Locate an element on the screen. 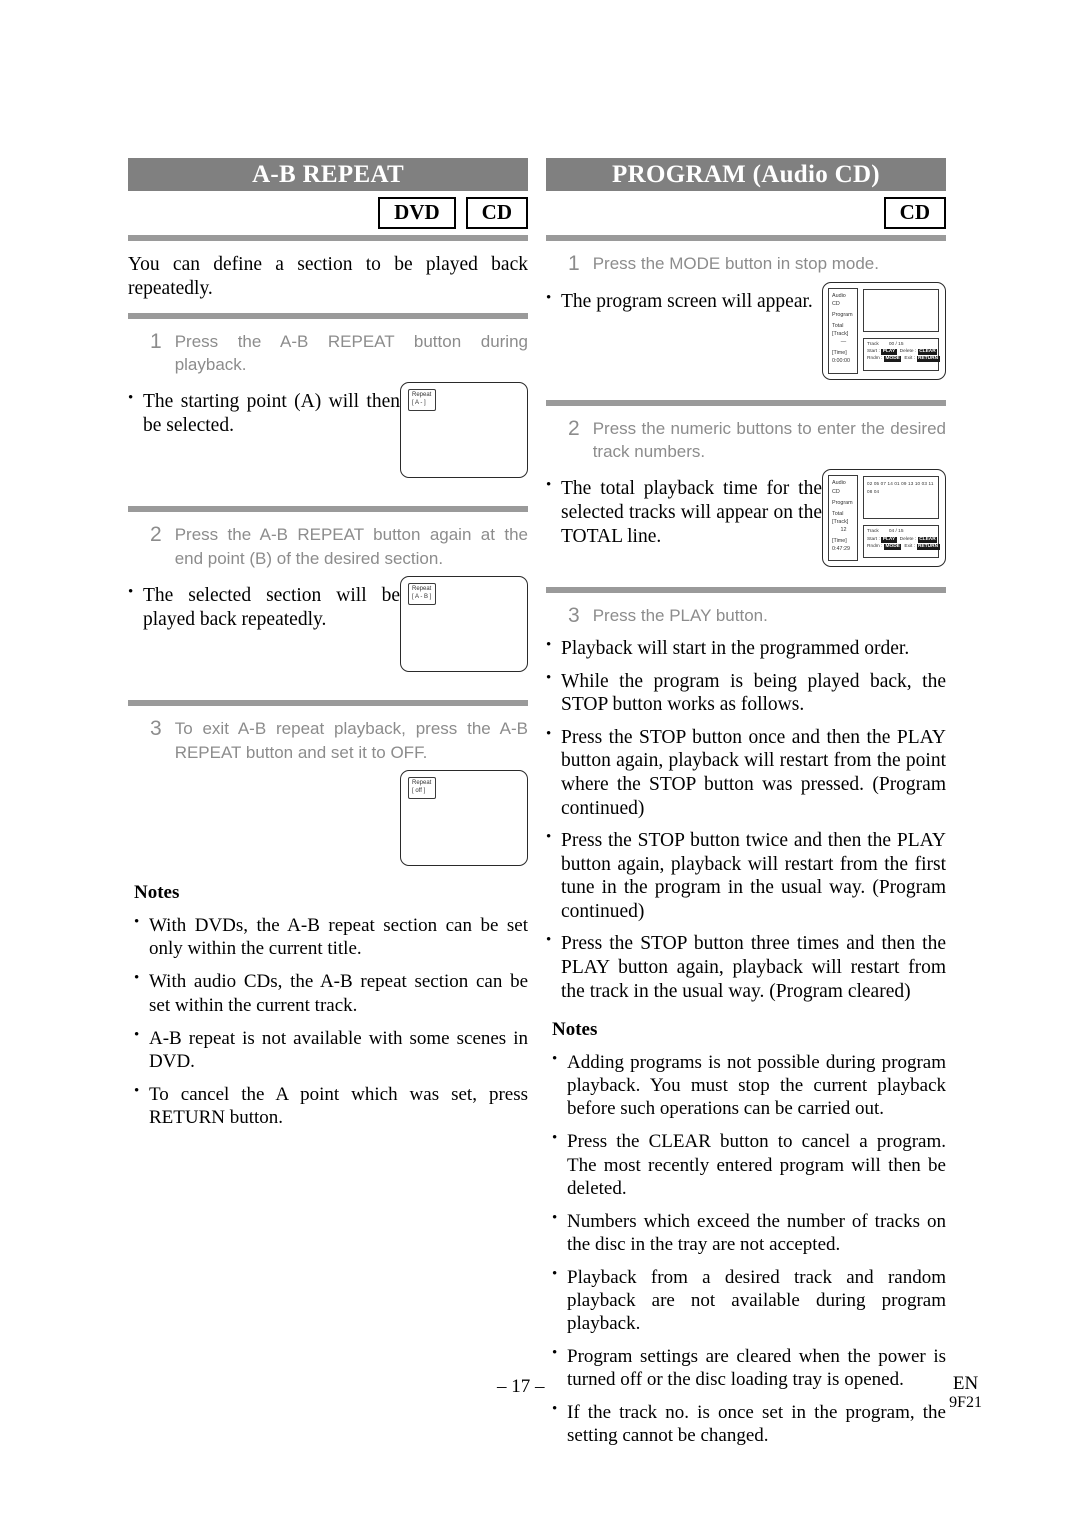 Image resolution: width=1080 pixels, height=1528 pixels. step-3-illustration-row: Repeat [ off ] is located at coordinates (328, 818).